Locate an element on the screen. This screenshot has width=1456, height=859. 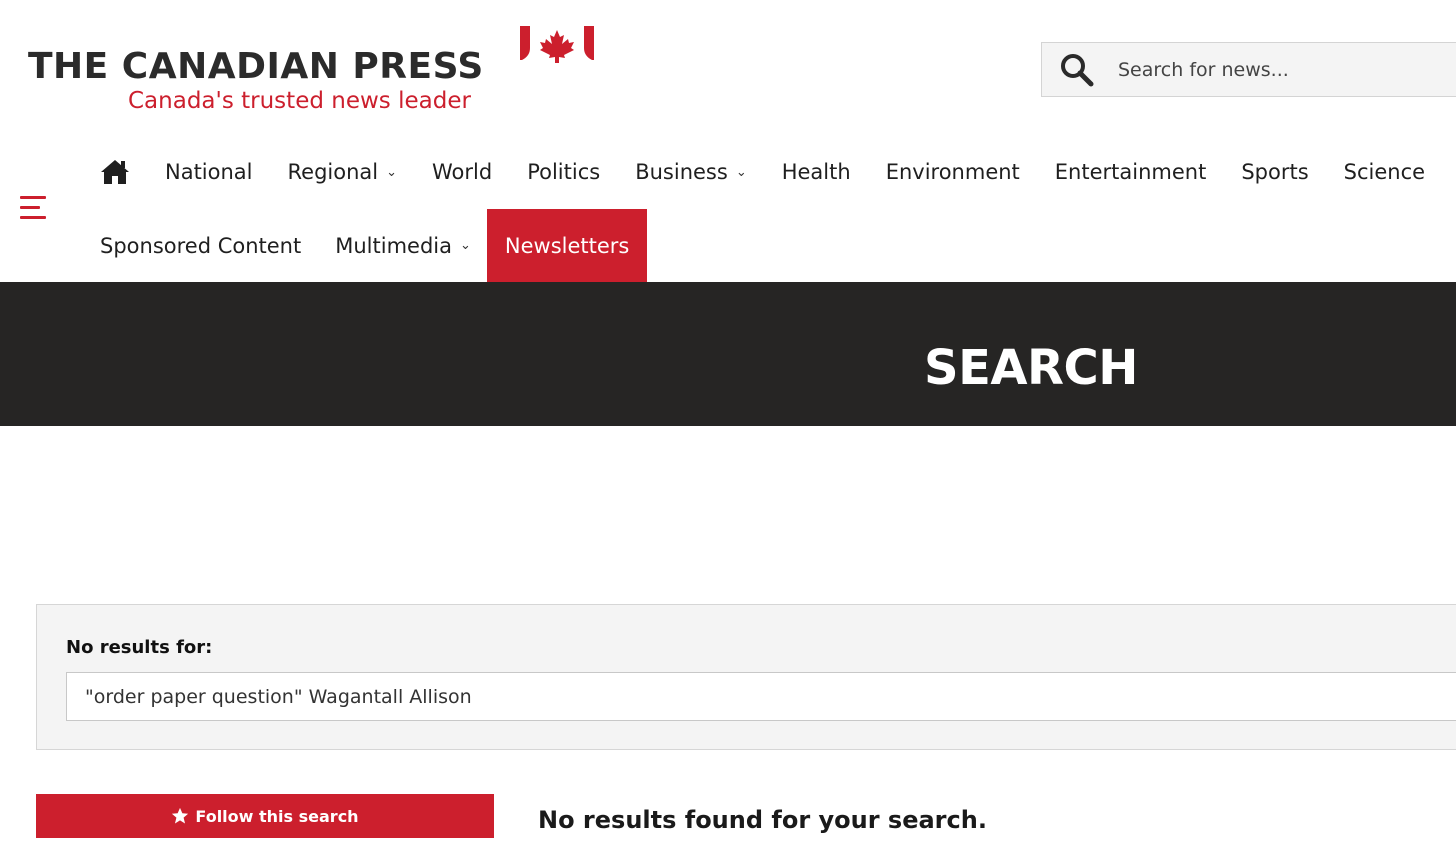
nav-sponsored-content: Sponsored Content is located at coordinates (200, 245).